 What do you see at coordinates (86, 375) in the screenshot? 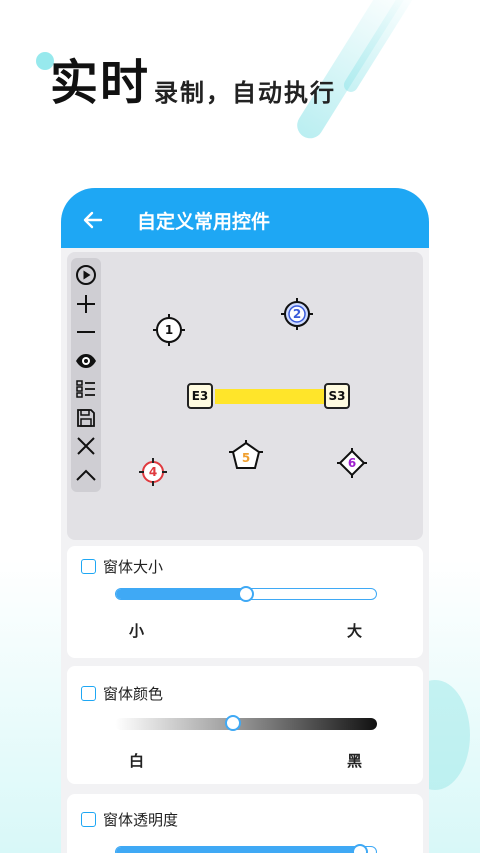
I see `floating-toolbar` at bounding box center [86, 375].